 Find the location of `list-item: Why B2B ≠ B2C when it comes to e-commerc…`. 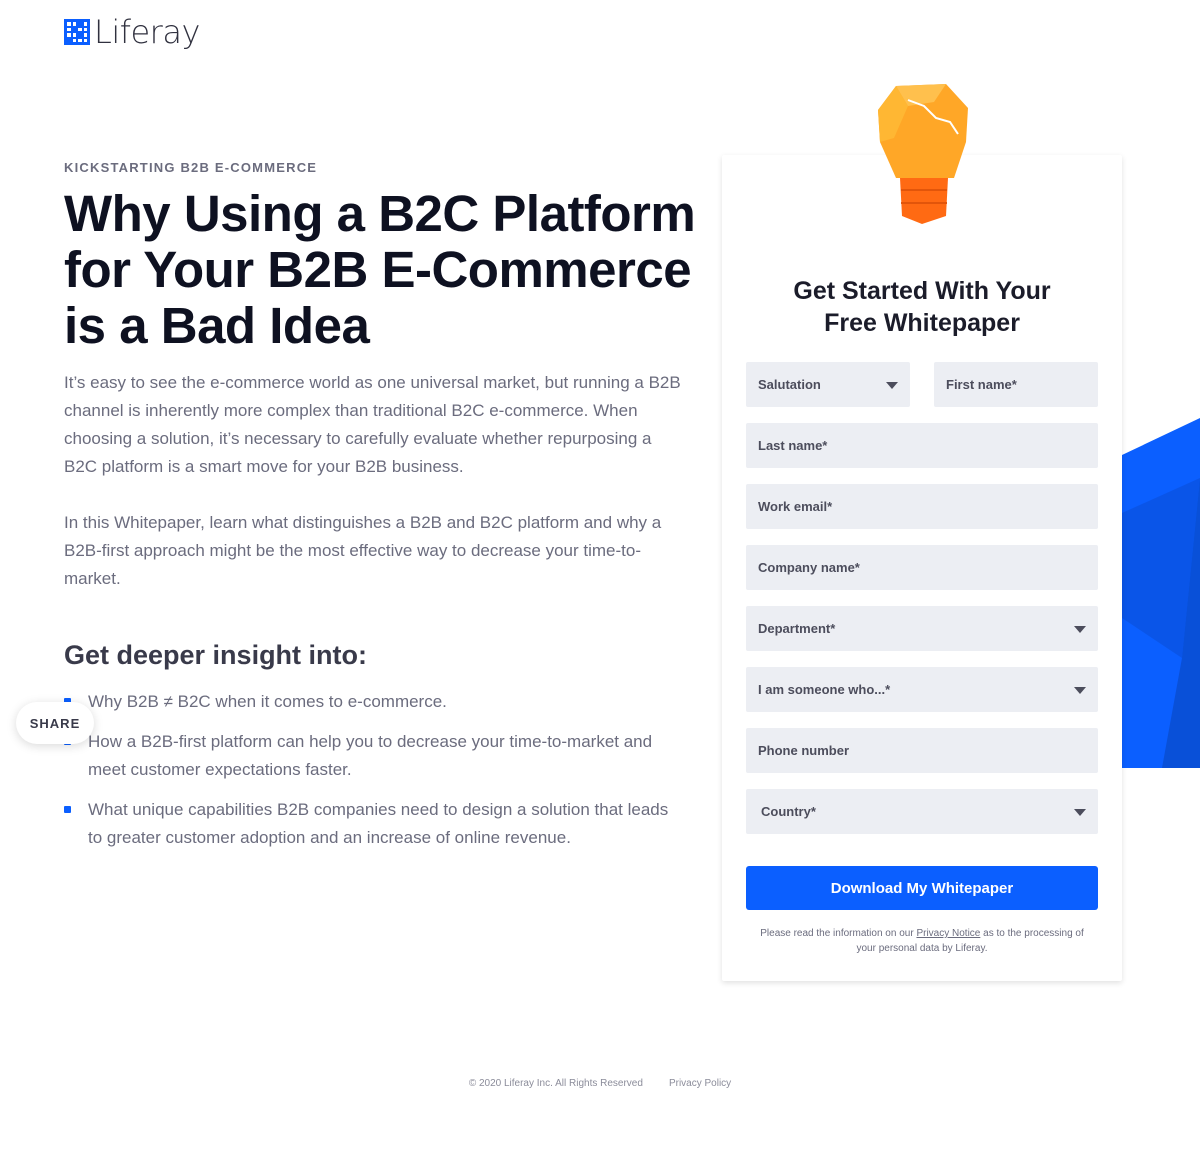

list-item: Why B2B ≠ B2C when it comes to e-commerc… is located at coordinates (369, 702).